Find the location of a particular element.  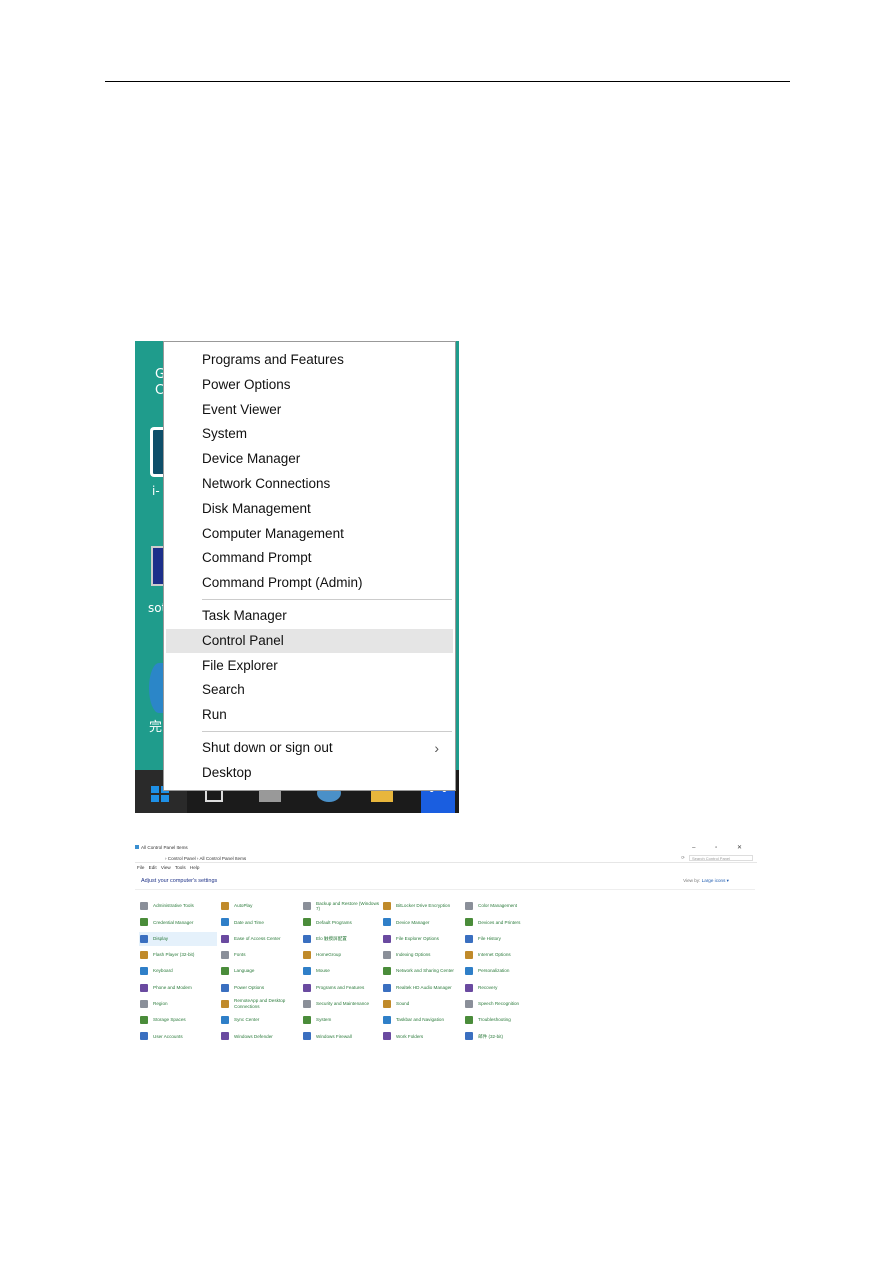

cp-item-personalization: Personalization is located at coordinates (503, 971).